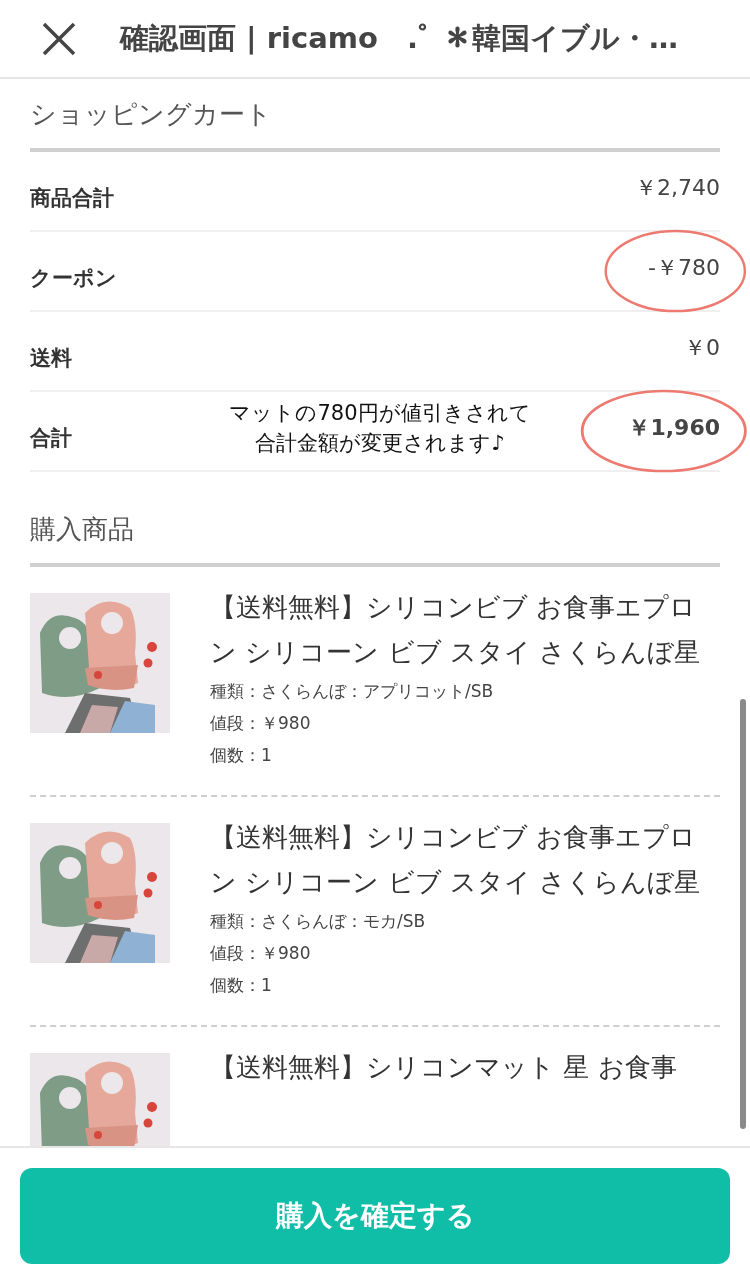 Image resolution: width=750 pixels, height=1284 pixels. I want to click on summary-label: 商品合計, so click(72, 198).